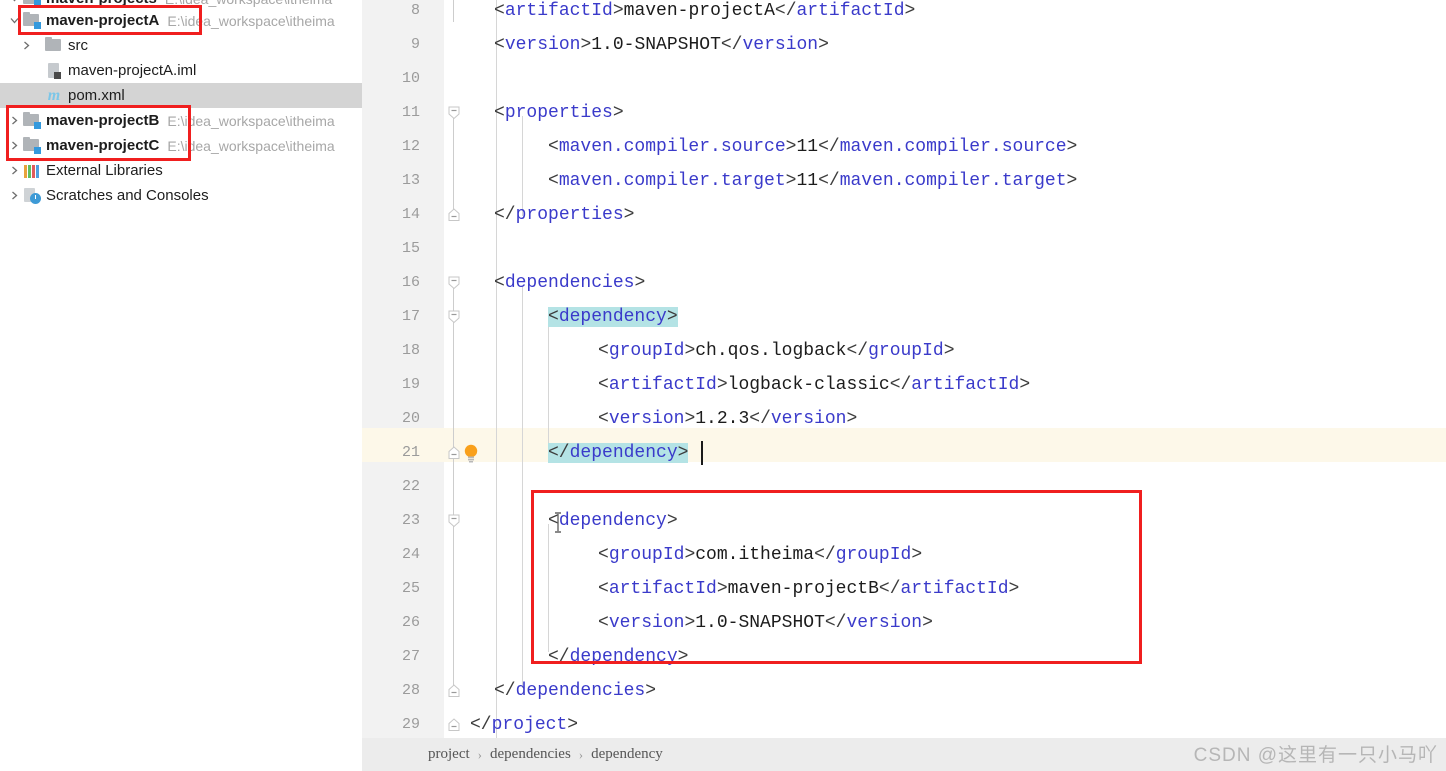  Describe the element at coordinates (904, 521) in the screenshot. I see `code-line: 23 <dependency>` at that location.